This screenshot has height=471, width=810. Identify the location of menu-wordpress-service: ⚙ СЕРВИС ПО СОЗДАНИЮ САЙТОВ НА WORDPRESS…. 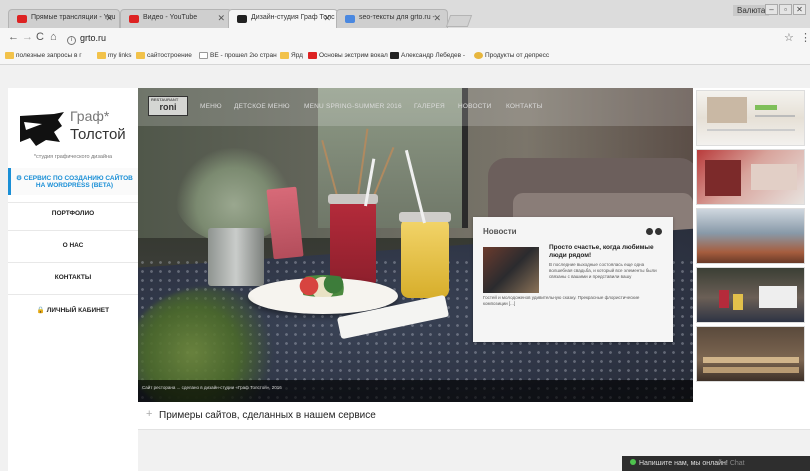
(73, 181).